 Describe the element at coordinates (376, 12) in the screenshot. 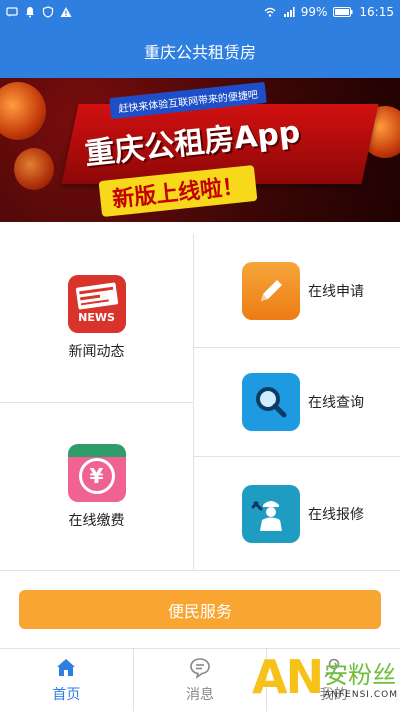

I see `clock: 16:15` at that location.